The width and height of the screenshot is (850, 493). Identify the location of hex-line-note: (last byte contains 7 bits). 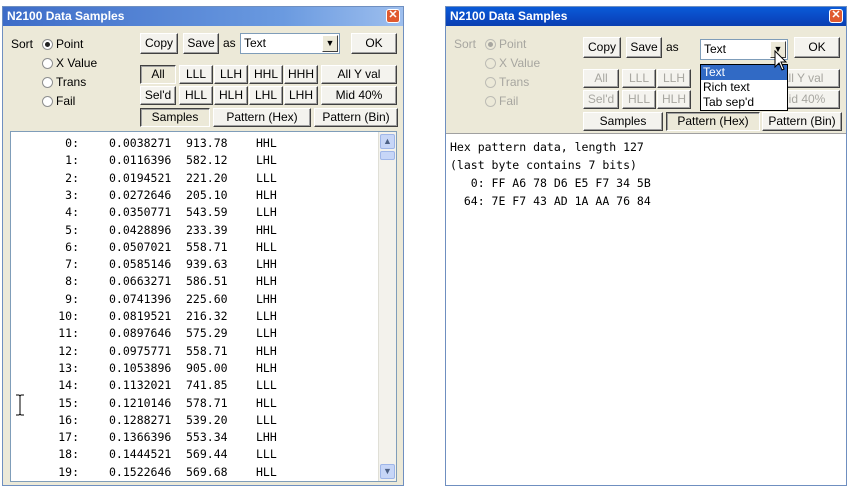
(543, 165).